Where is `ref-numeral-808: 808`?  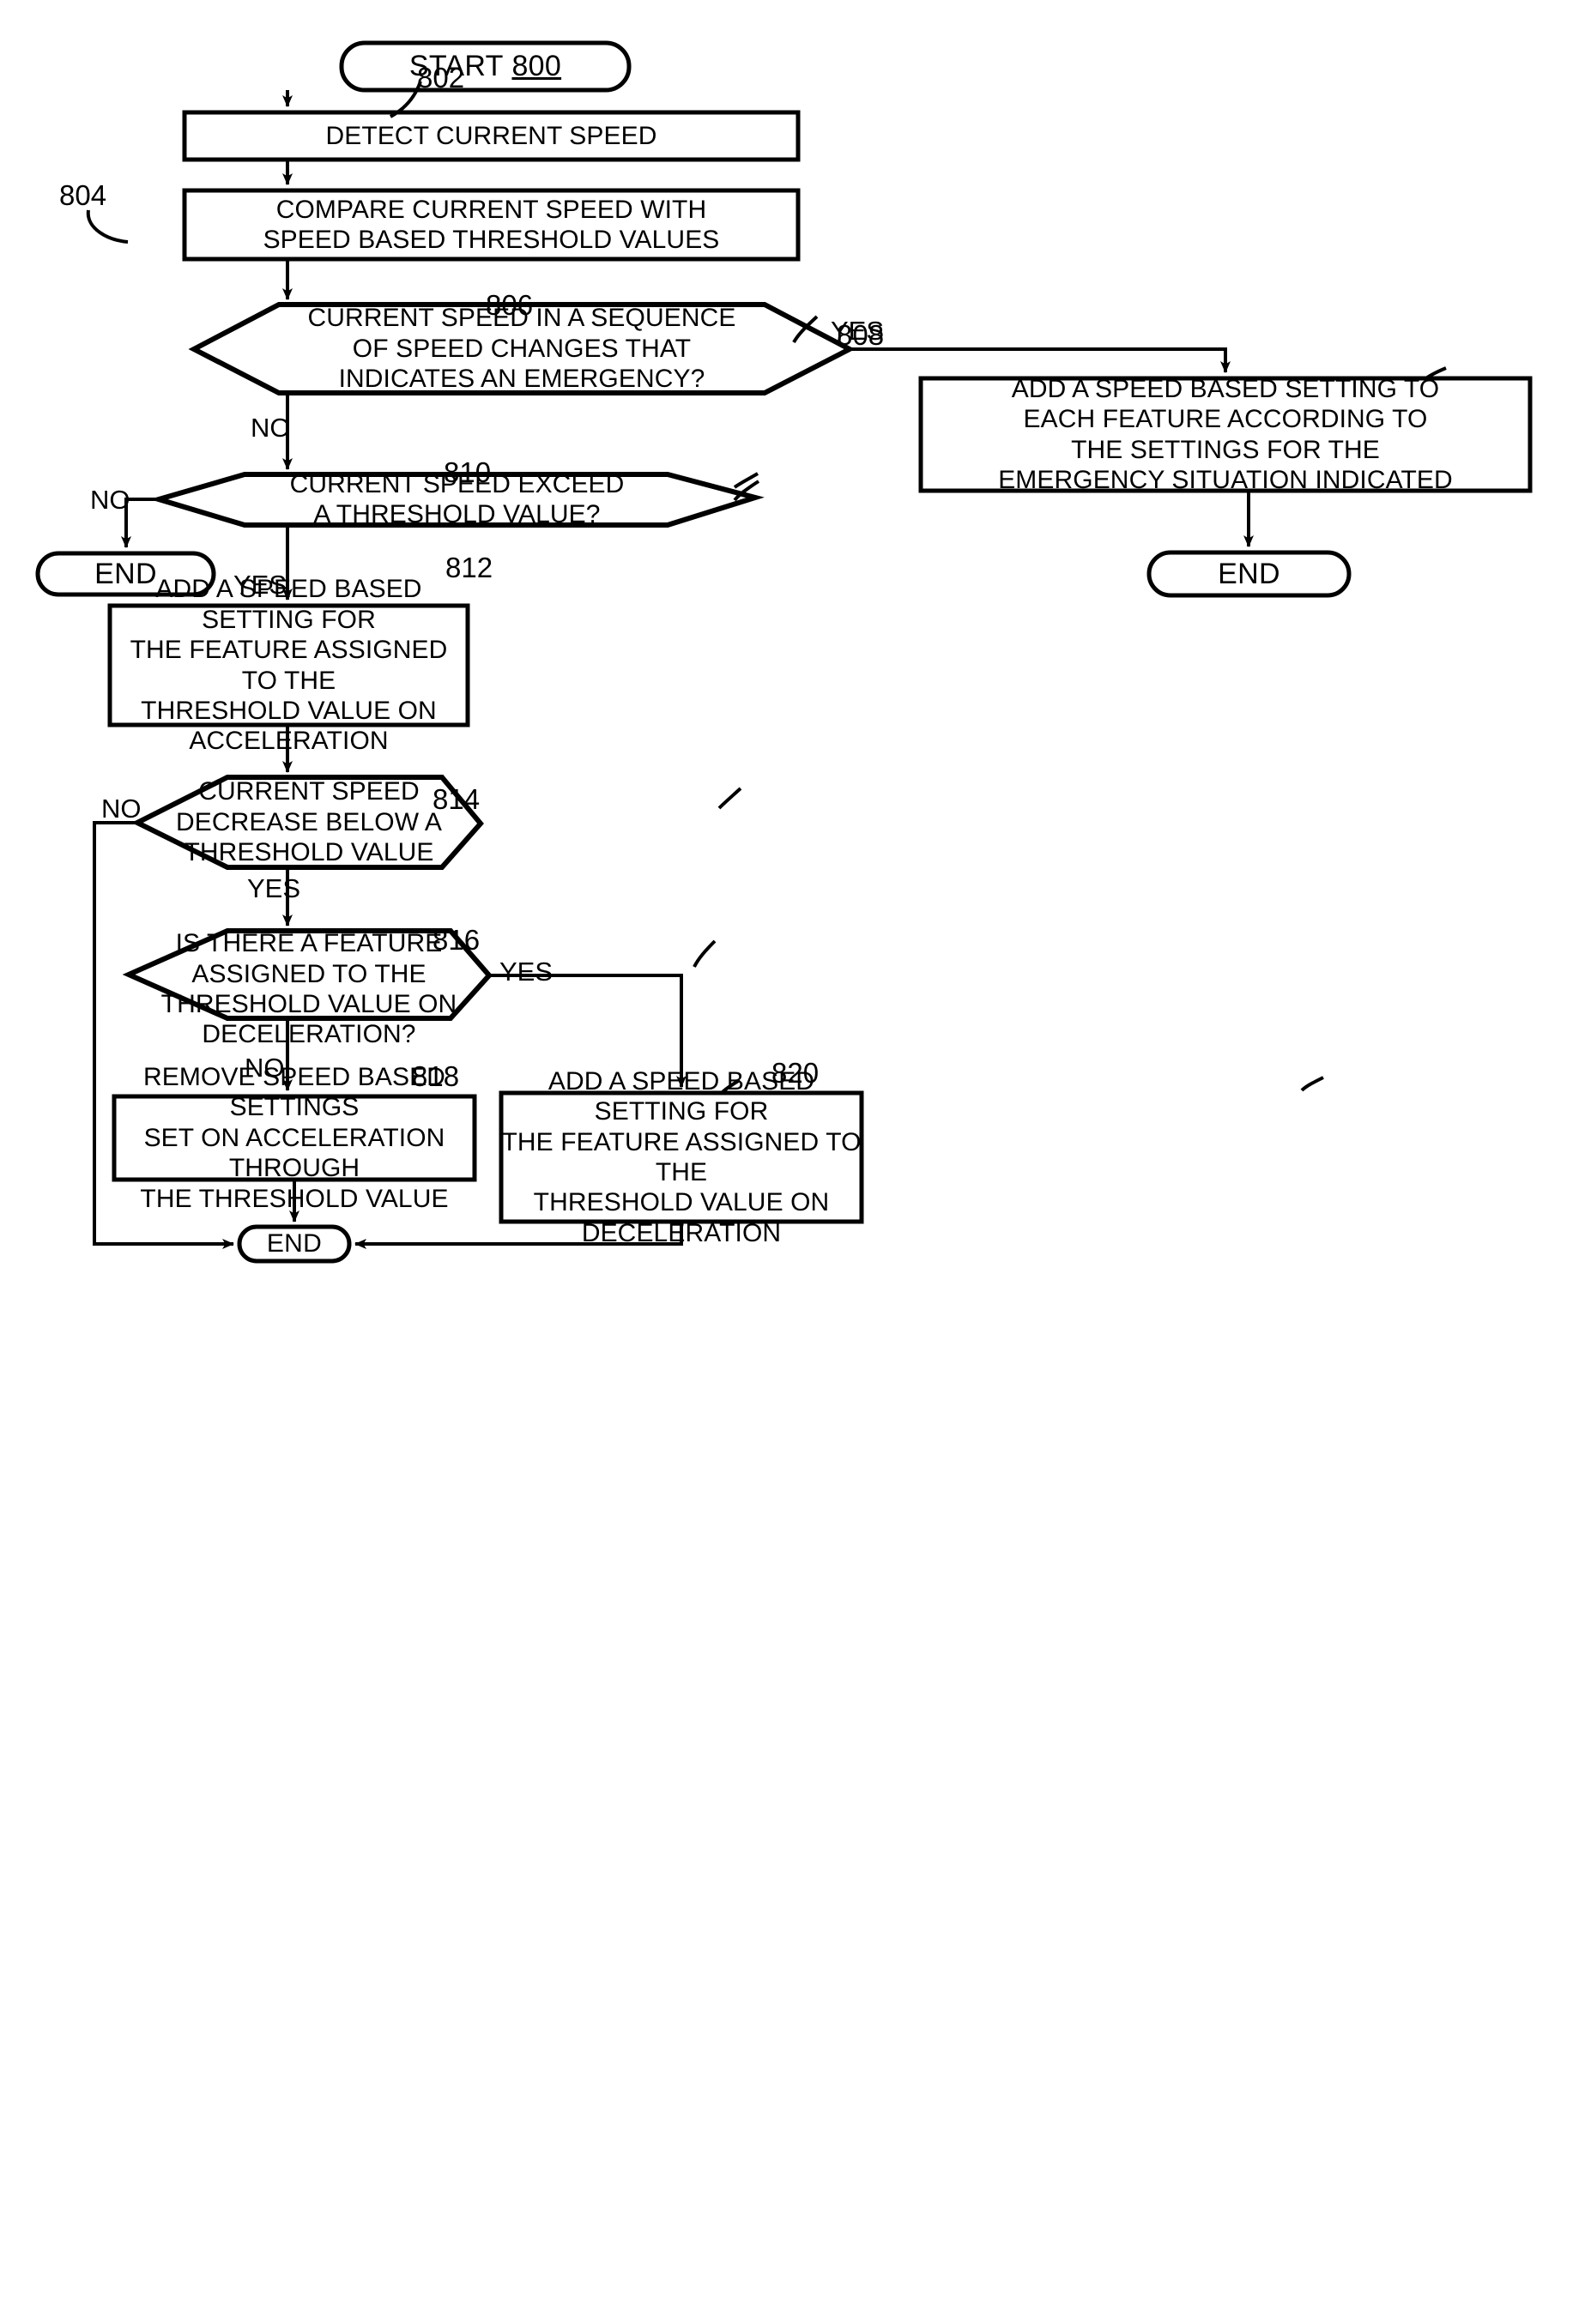 ref-numeral-808: 808 is located at coordinates (861, 335).